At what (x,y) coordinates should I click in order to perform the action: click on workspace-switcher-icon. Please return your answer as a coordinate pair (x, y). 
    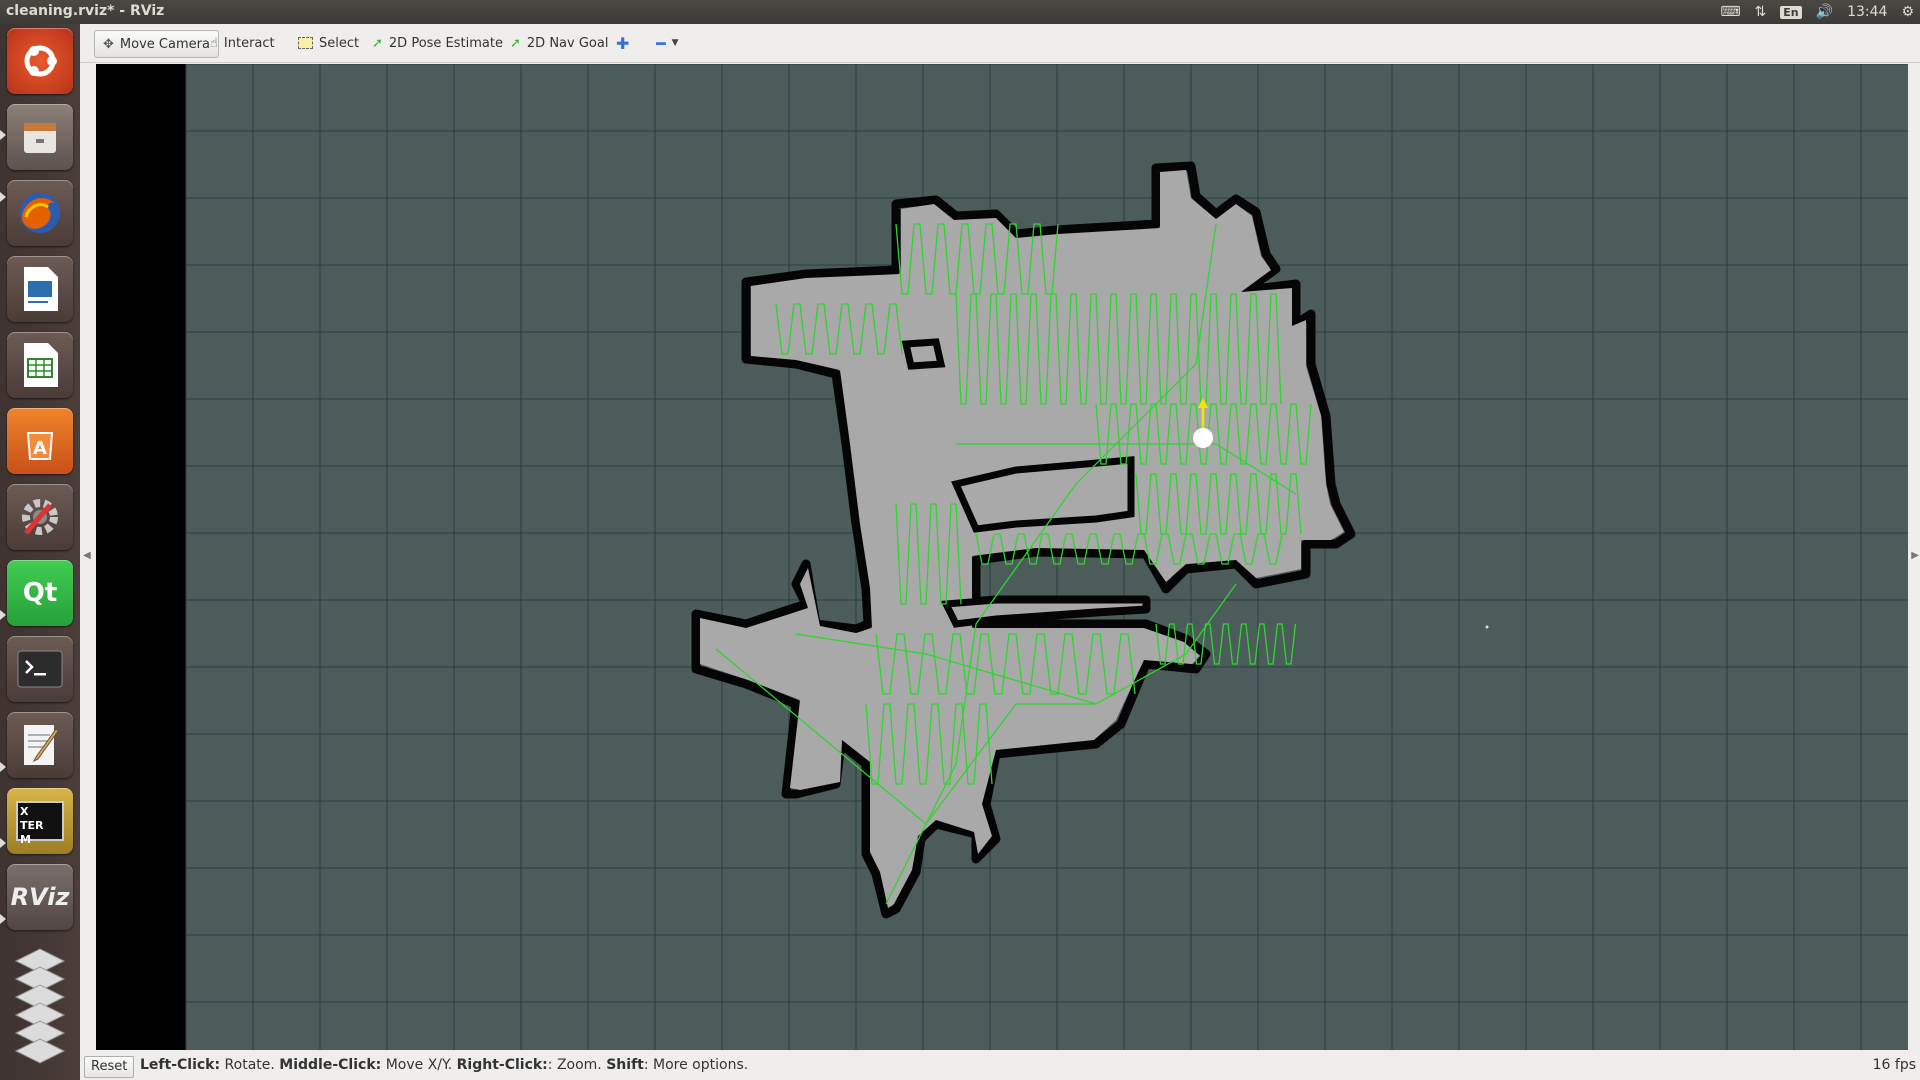
    Looking at the image, I should click on (40, 1006).